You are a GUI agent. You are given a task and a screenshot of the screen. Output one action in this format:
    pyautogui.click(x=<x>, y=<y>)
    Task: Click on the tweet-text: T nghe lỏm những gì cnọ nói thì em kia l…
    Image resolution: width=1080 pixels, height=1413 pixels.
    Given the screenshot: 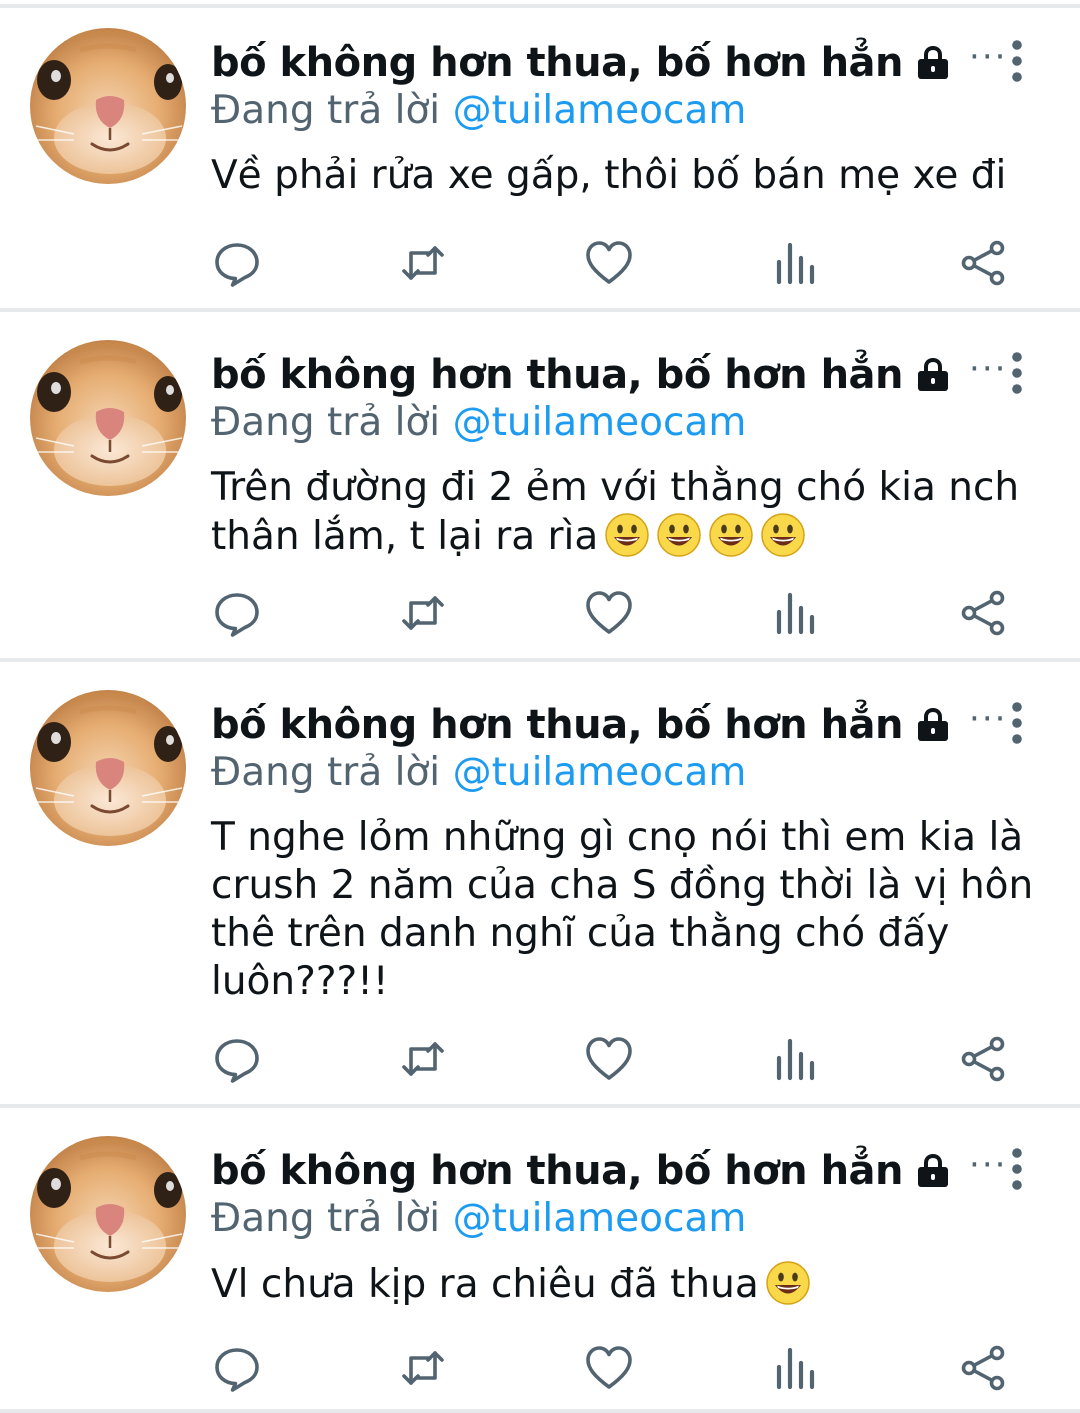 What is the action you would take?
    pyautogui.click(x=631, y=910)
    